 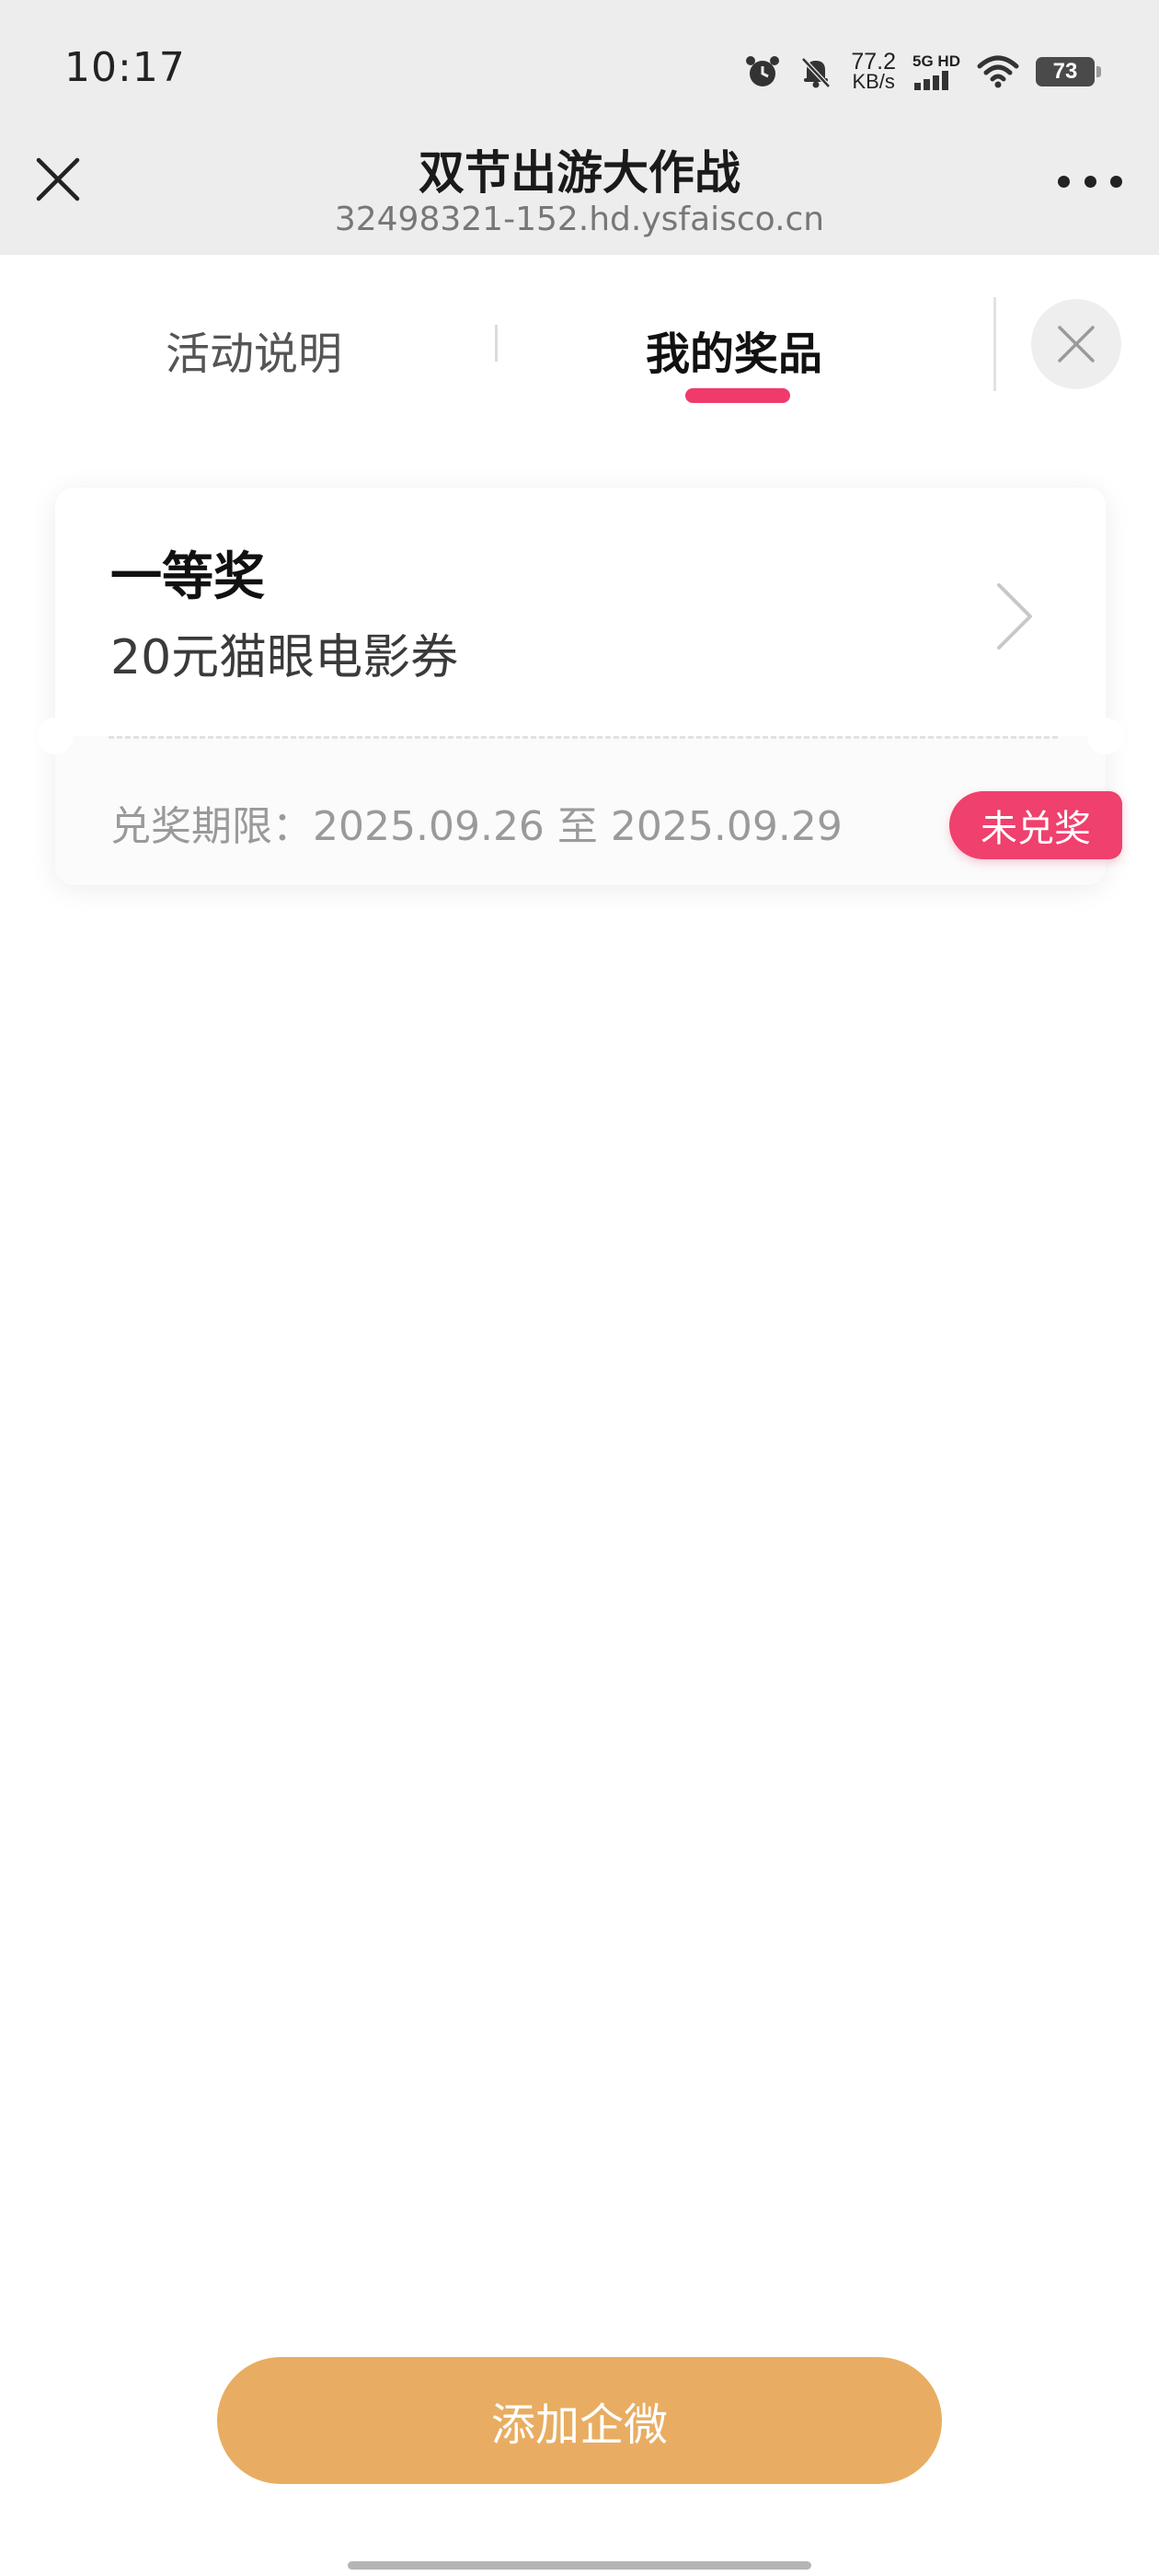 I want to click on net-speed: 77.2 KB/s, so click(x=874, y=71).